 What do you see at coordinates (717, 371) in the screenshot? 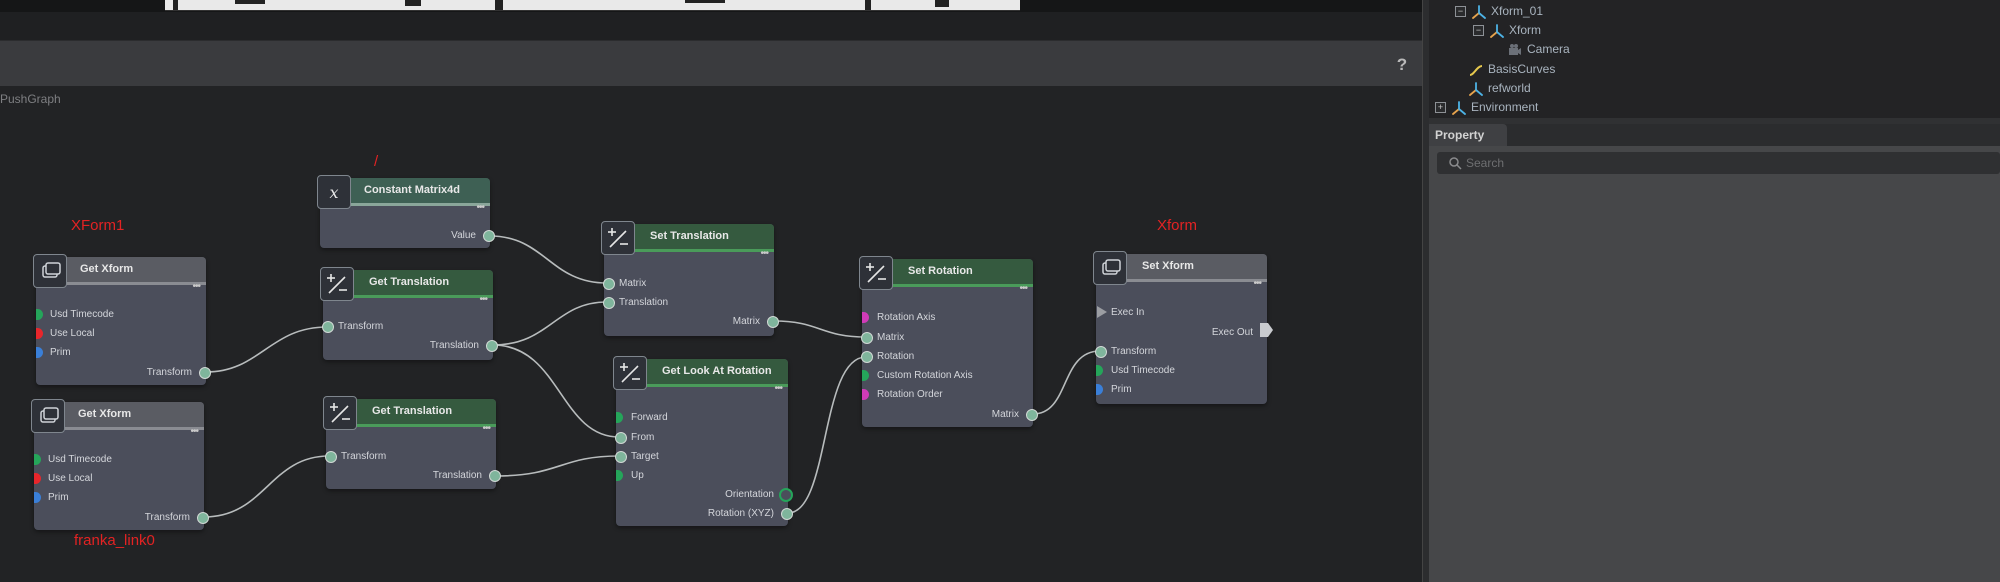
I see `node-title: Get Look At Rotation` at bounding box center [717, 371].